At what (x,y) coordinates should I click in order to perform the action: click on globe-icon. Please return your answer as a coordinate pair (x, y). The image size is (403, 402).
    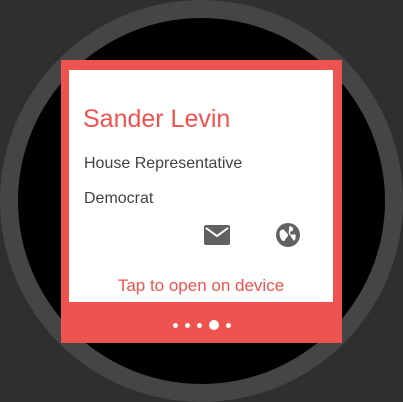
    Looking at the image, I should click on (288, 235).